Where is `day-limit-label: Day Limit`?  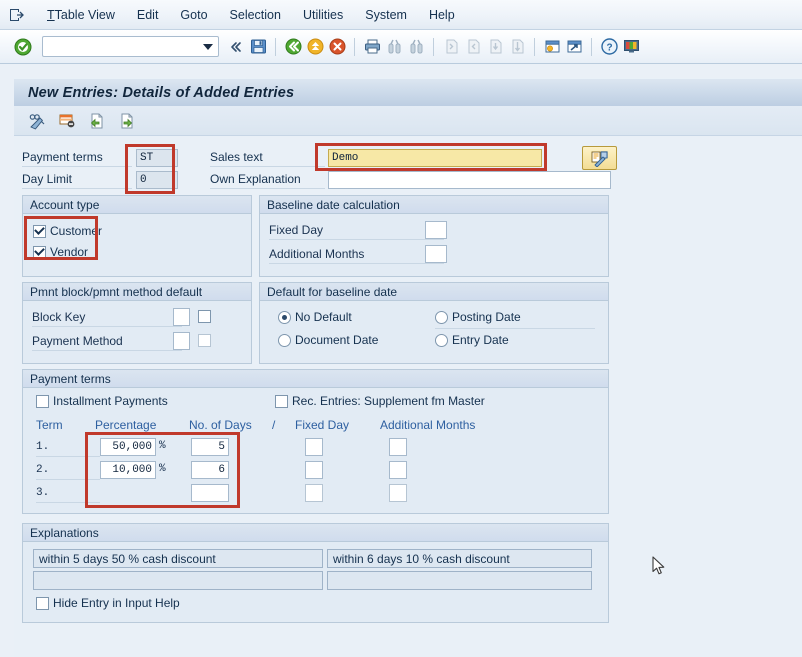 day-limit-label: Day Limit is located at coordinates (77, 179).